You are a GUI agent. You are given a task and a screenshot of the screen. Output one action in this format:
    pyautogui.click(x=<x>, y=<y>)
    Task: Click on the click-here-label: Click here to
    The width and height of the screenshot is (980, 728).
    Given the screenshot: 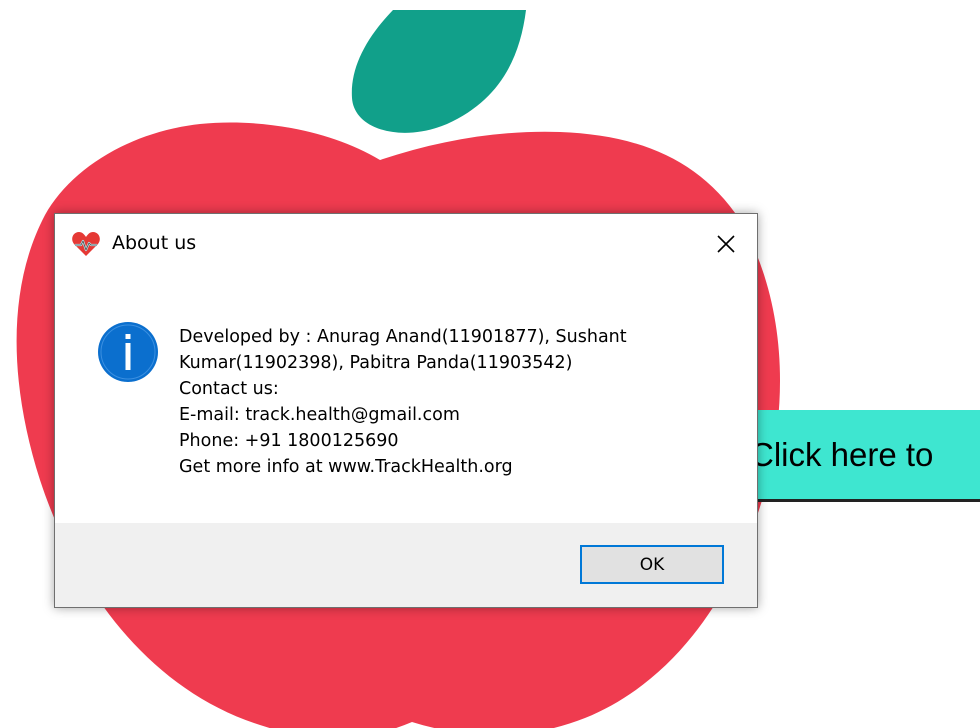 What is the action you would take?
    pyautogui.click(x=842, y=454)
    